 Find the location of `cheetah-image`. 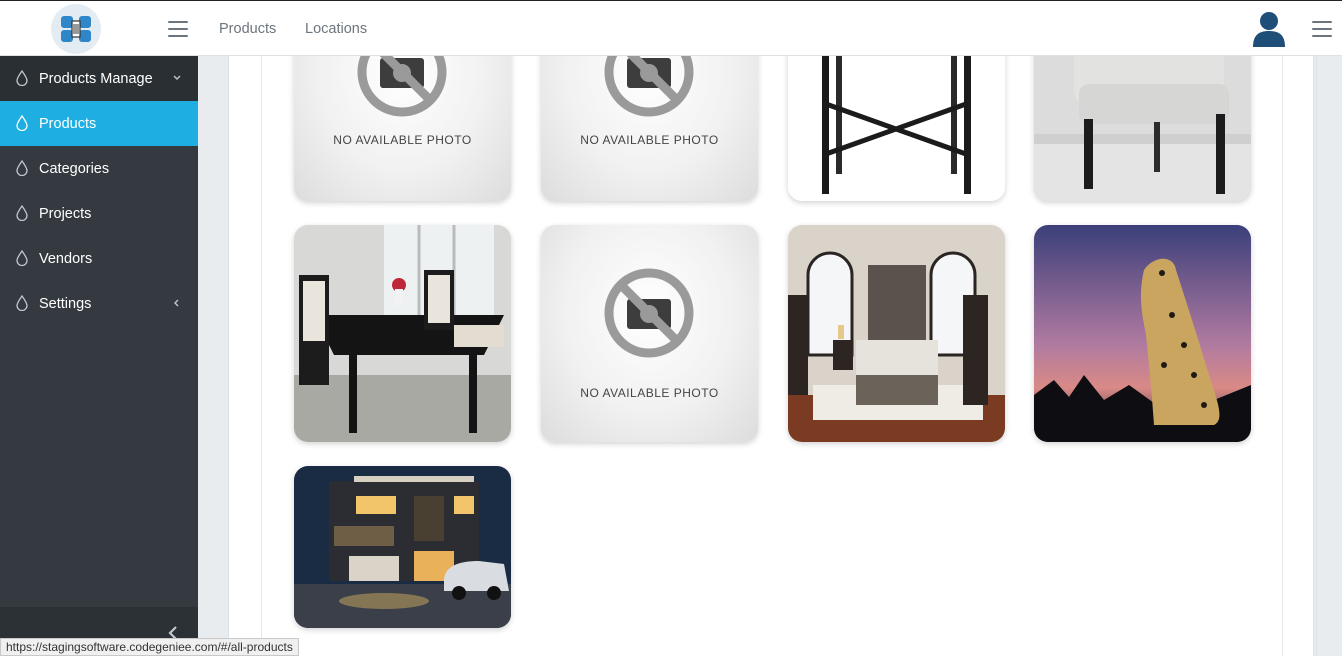

cheetah-image is located at coordinates (1142, 333).